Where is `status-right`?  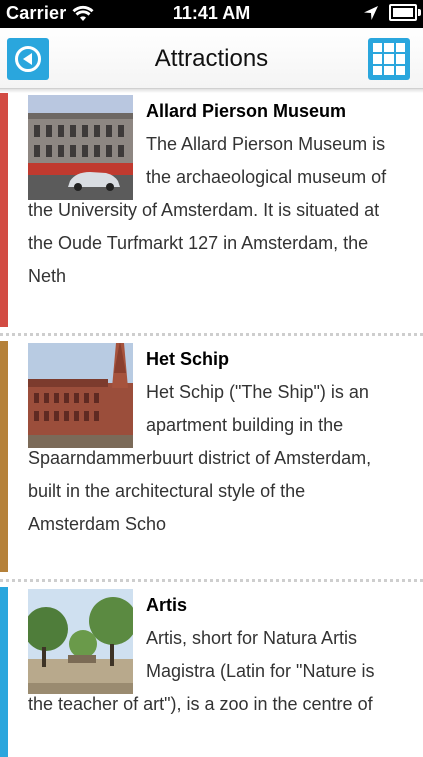
status-right is located at coordinates (392, 12).